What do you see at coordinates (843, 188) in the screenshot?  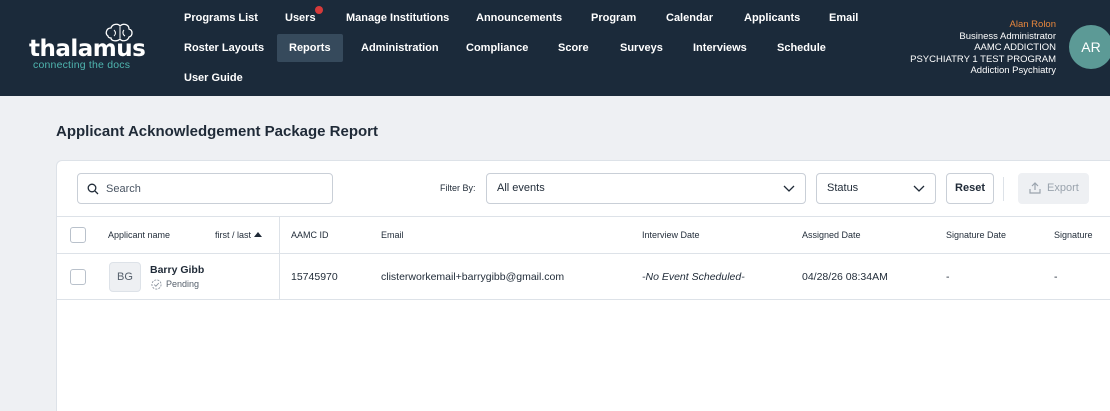 I see `status-select-value: Status` at bounding box center [843, 188].